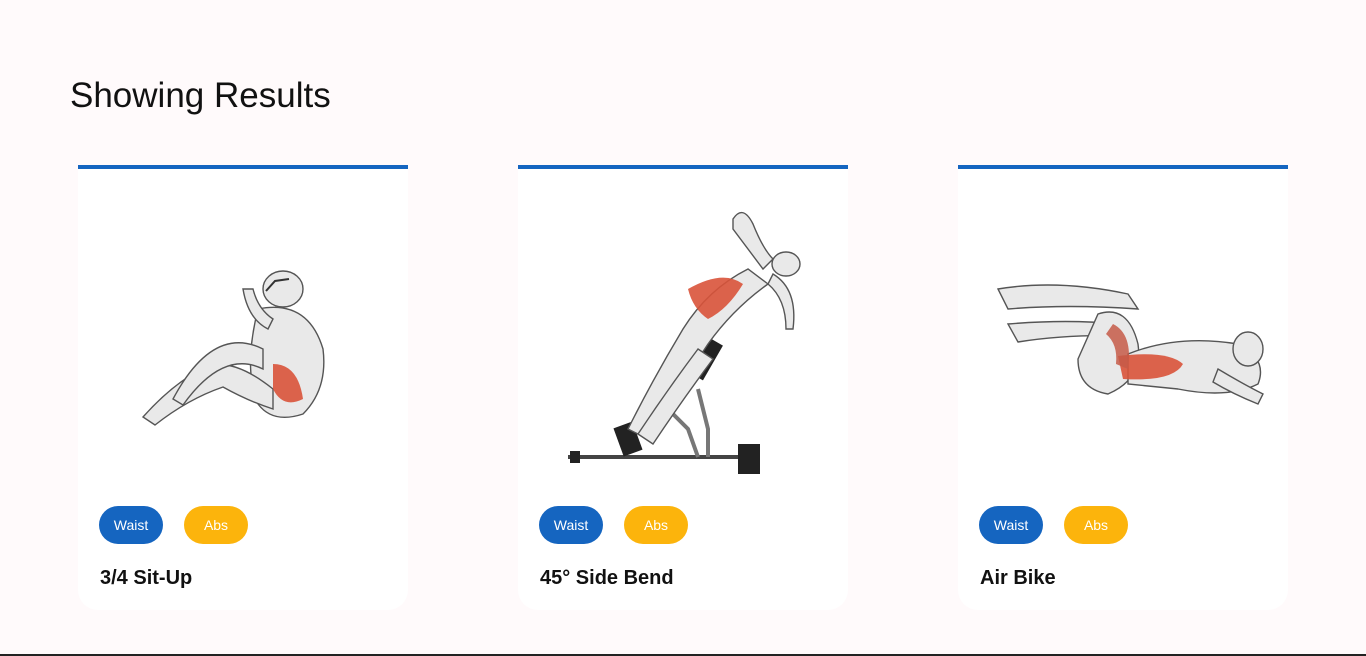 This screenshot has width=1366, height=656. Describe the element at coordinates (200, 95) in the screenshot. I see `page-title: Showing Results` at that location.